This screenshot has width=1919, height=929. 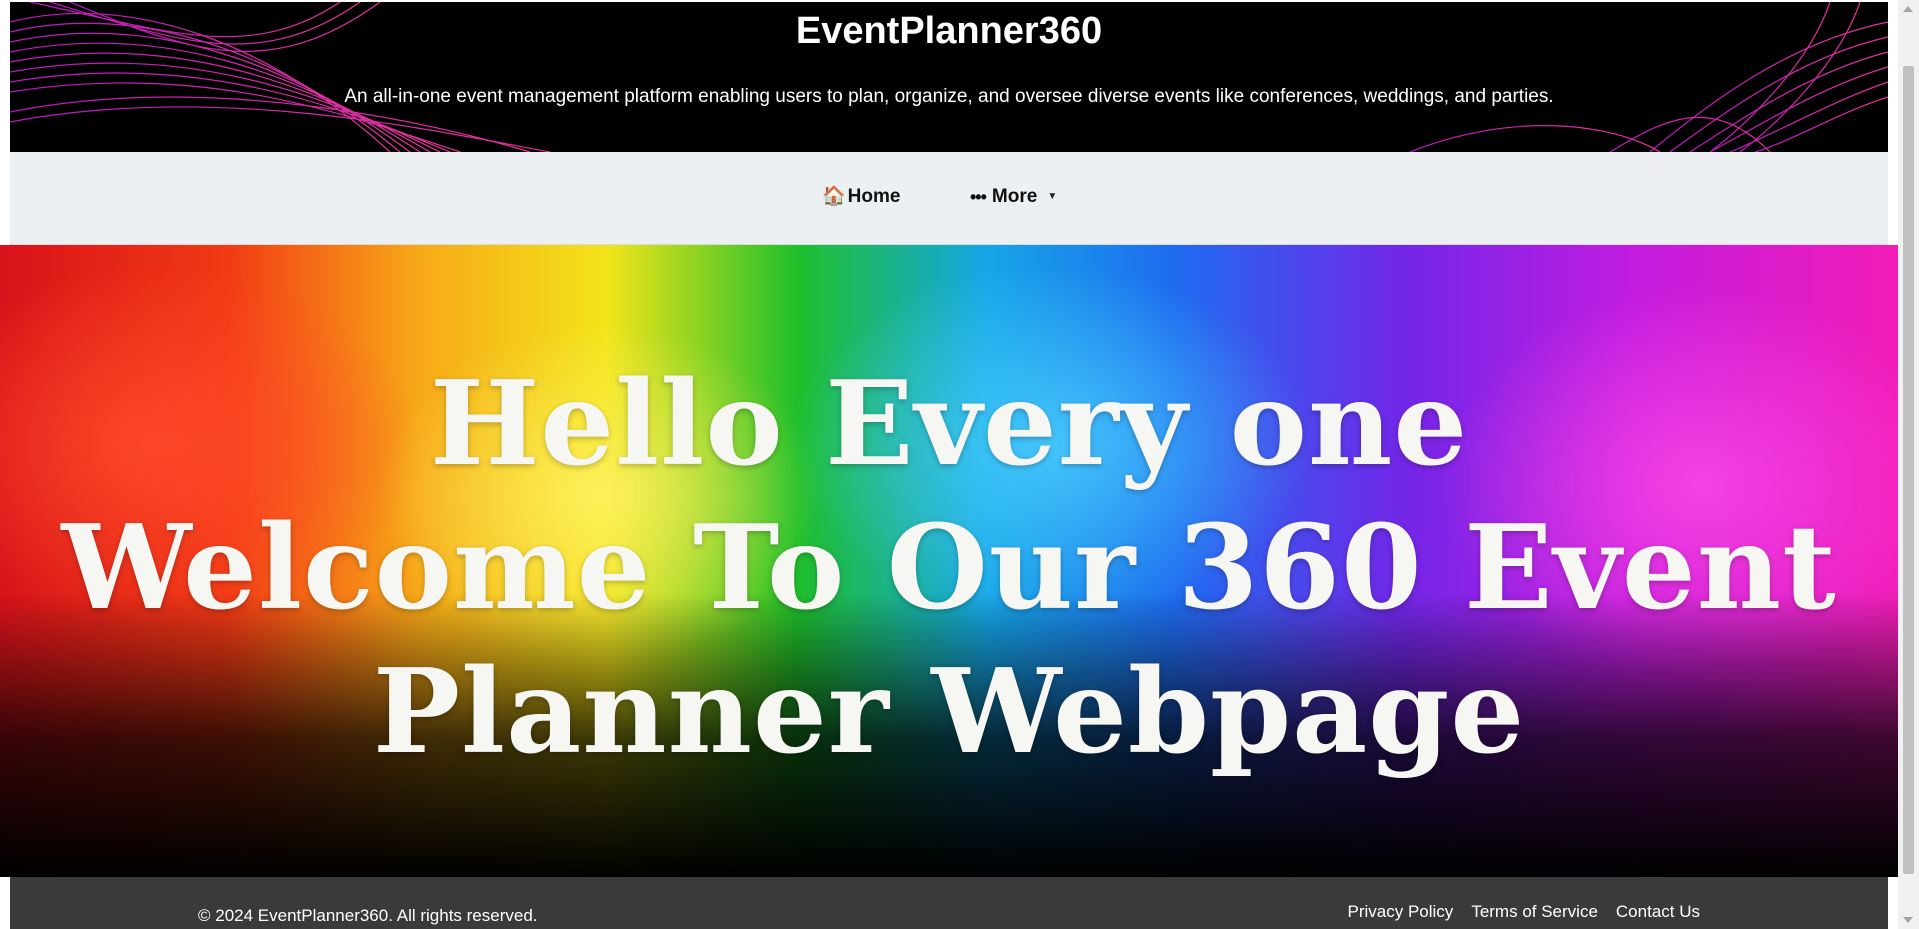 What do you see at coordinates (949, 712) in the screenshot?
I see `hero-line-3: Planner Webpage` at bounding box center [949, 712].